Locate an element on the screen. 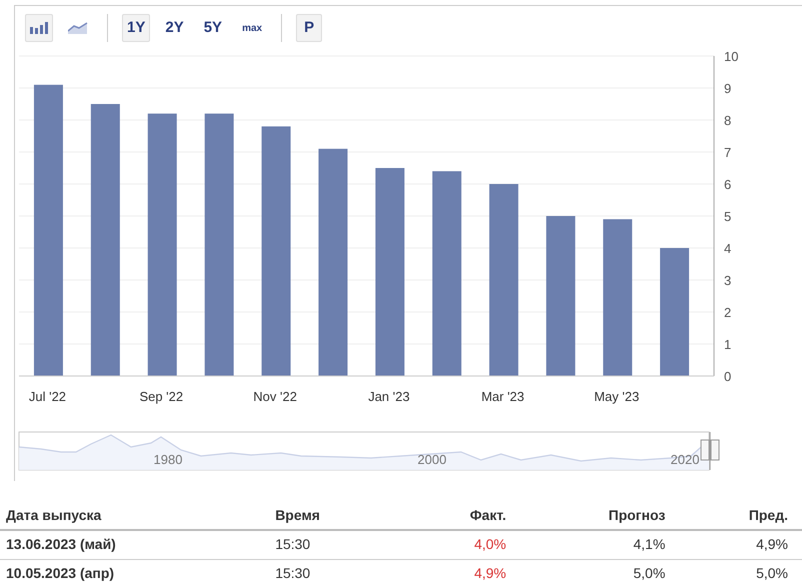  y-tick-label: 7 is located at coordinates (728, 152).